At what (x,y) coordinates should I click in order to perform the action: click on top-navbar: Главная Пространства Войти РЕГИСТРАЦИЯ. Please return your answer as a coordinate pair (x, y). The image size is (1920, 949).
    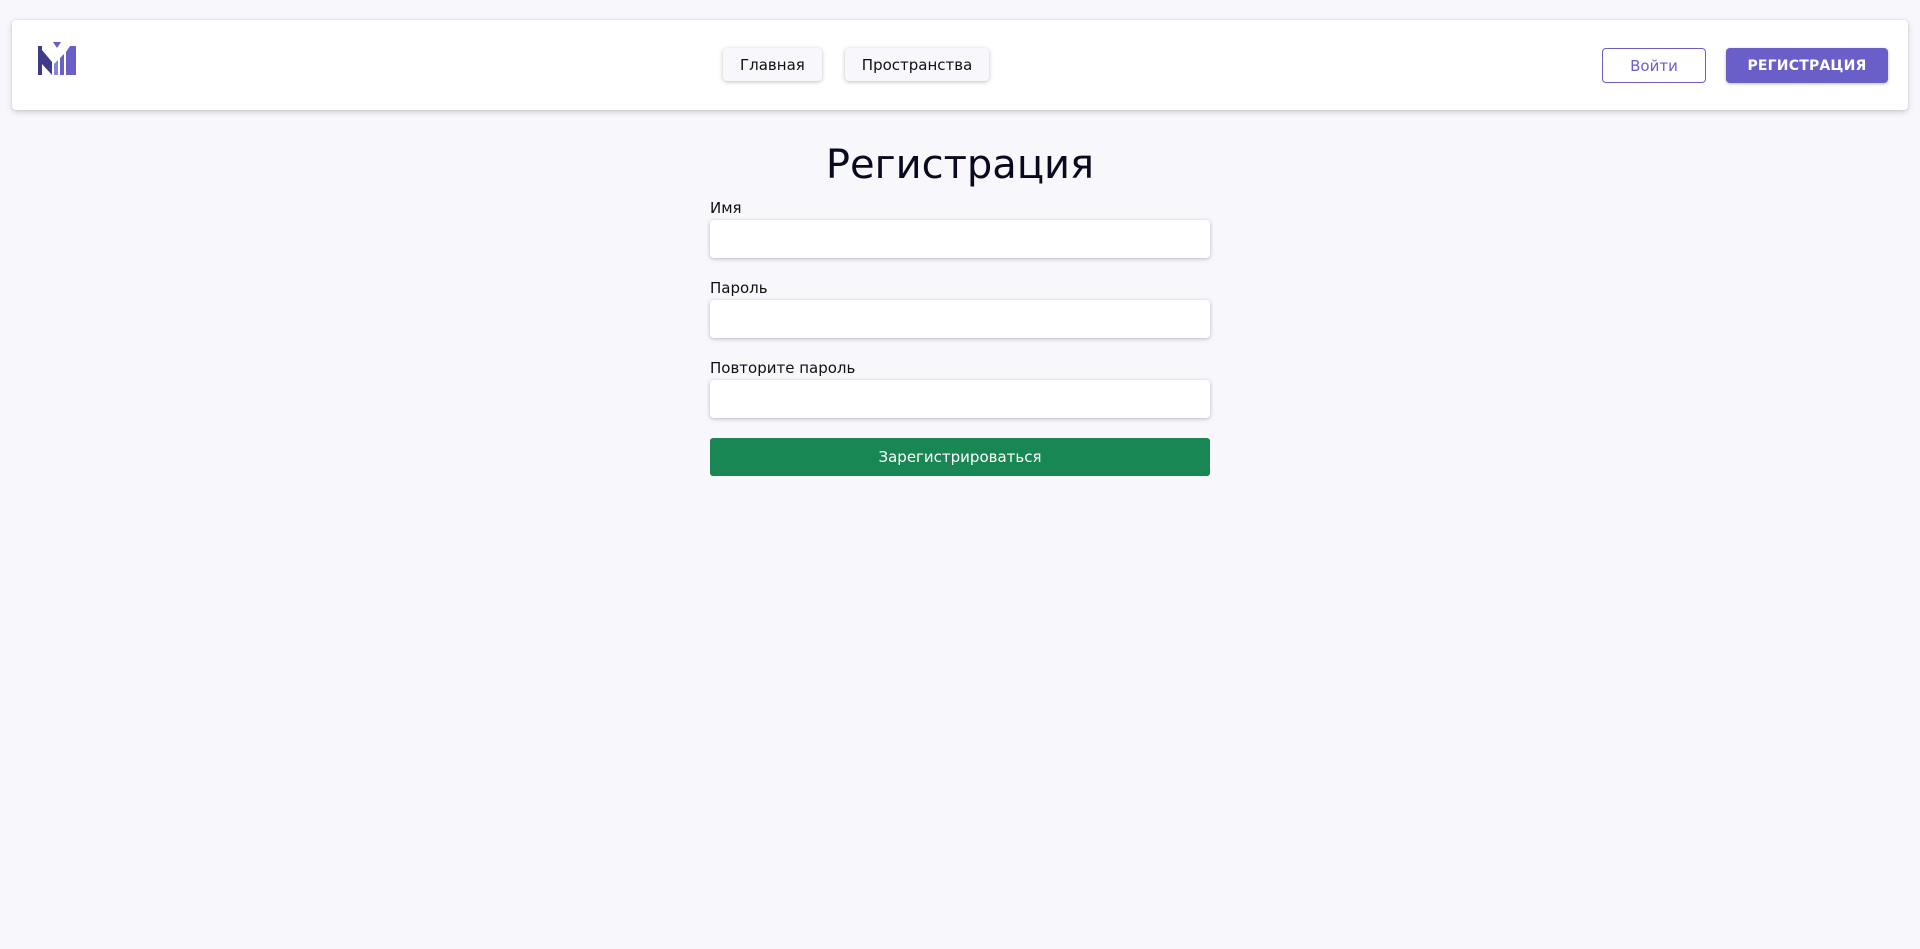
    Looking at the image, I should click on (960, 65).